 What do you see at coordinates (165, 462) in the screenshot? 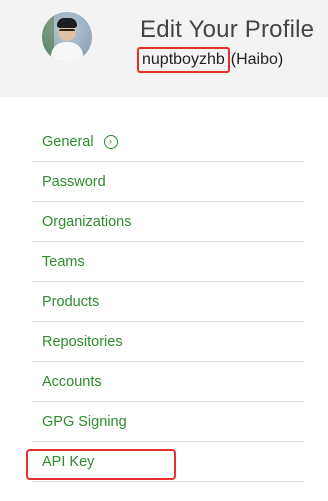
I see `menu-item-api-key: API Key` at bounding box center [165, 462].